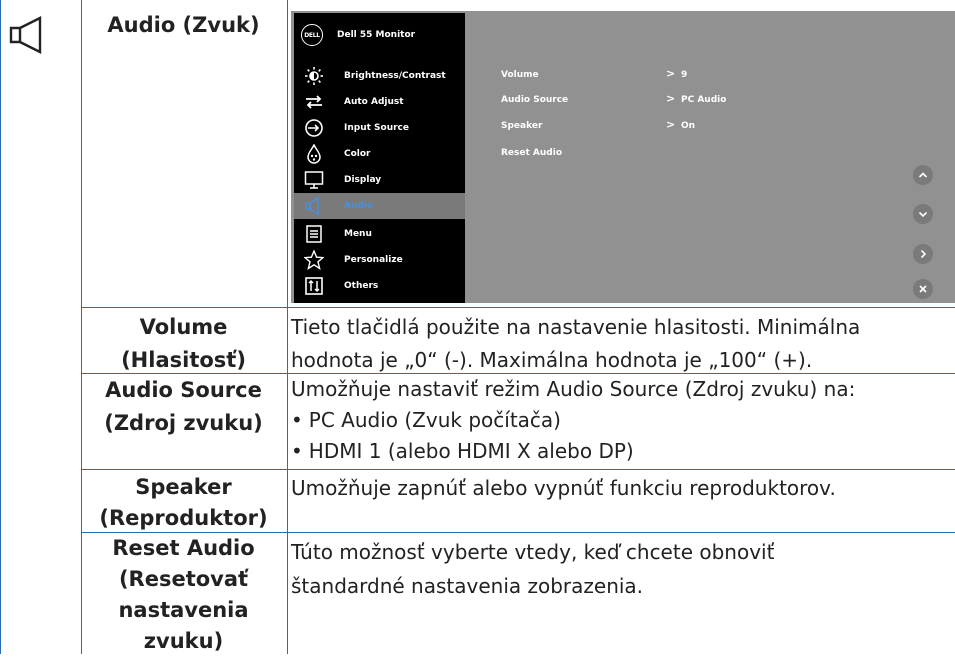 The height and width of the screenshot is (657, 955). What do you see at coordinates (363, 180) in the screenshot?
I see `osd-menu-label: Display` at bounding box center [363, 180].